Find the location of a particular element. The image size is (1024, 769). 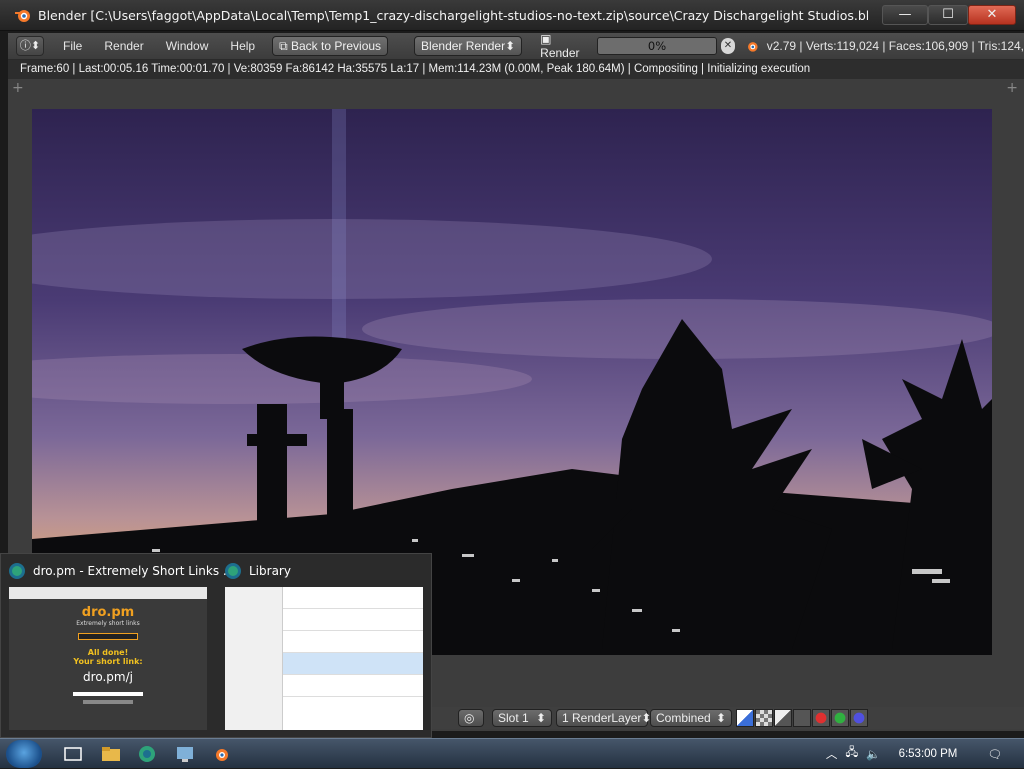

taskbar: ︿ 🖧 🔈 6:53:00 PM 🗨 is located at coordinates (512, 753).